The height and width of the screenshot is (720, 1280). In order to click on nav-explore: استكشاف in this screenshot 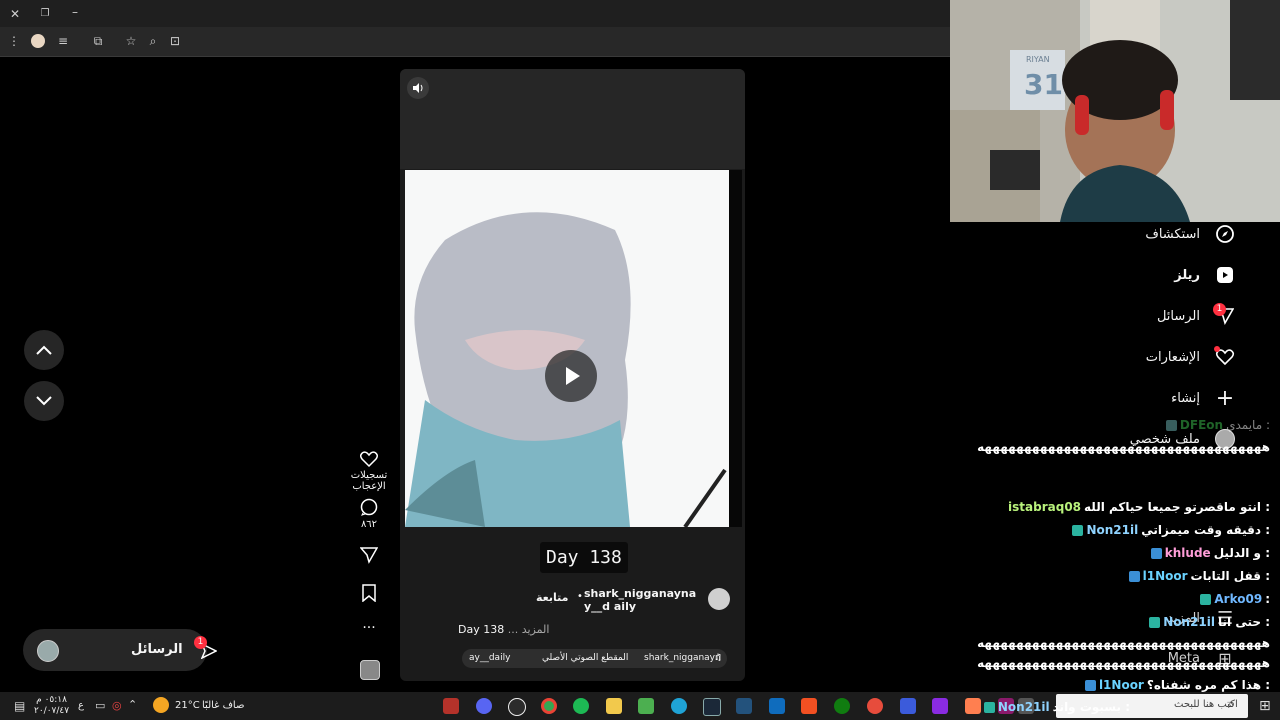, I will do `click(1190, 234)`.